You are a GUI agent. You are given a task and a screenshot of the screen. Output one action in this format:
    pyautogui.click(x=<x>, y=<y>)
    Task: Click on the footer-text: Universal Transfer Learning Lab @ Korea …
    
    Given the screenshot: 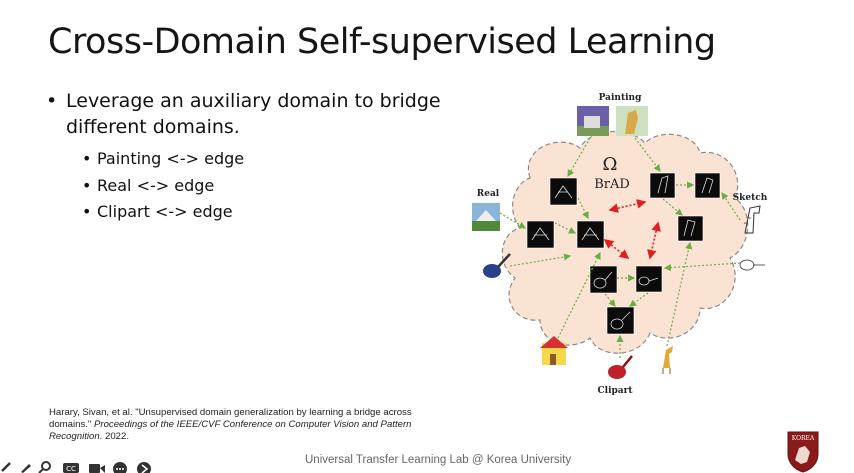 What is the action you would take?
    pyautogui.click(x=438, y=460)
    